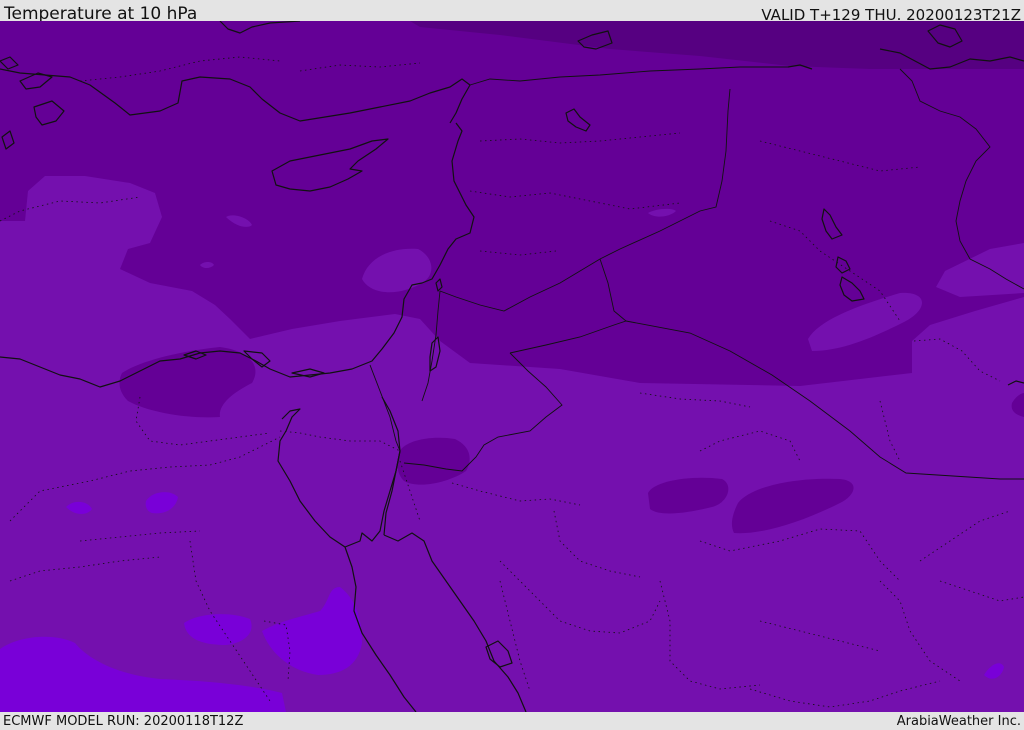 Image resolution: width=1024 pixels, height=730 pixels. I want to click on model-run-label: ECMWF MODEL RUN: 20200118T12Z, so click(123, 721).